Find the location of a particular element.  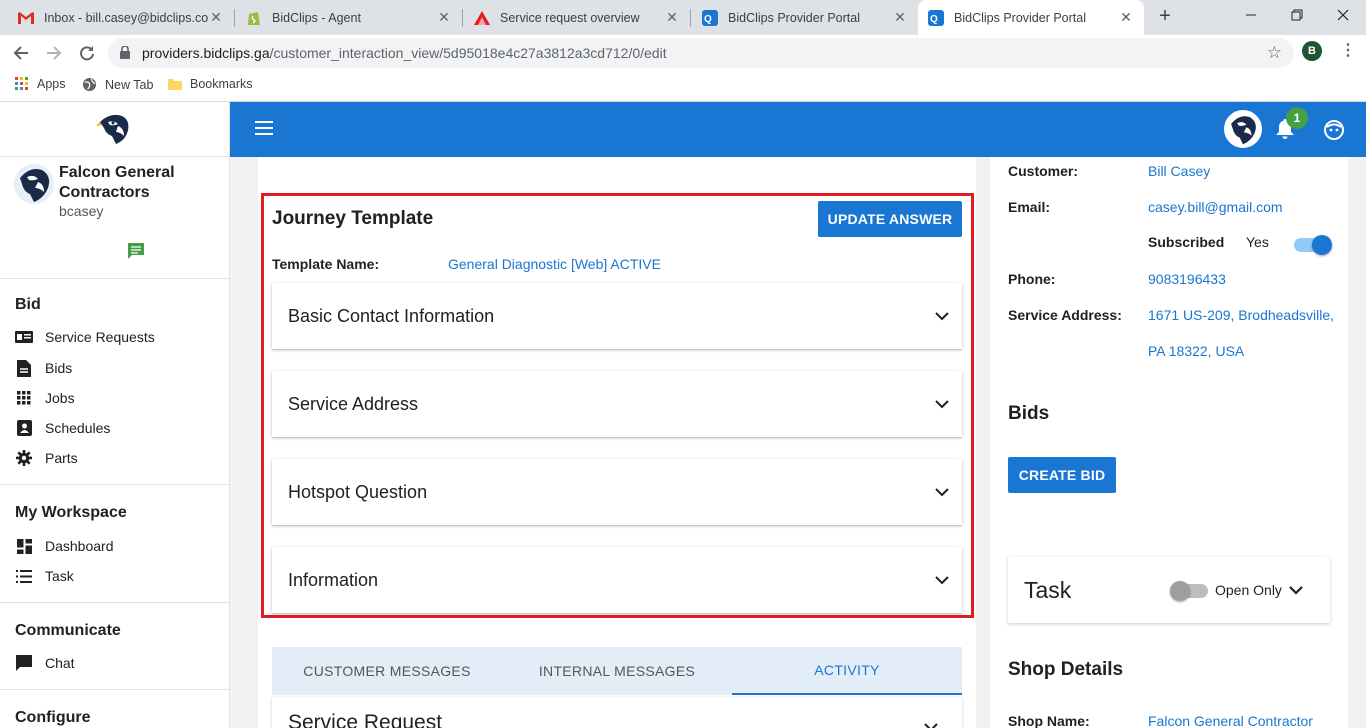

chat-icon is located at coordinates (24, 663).